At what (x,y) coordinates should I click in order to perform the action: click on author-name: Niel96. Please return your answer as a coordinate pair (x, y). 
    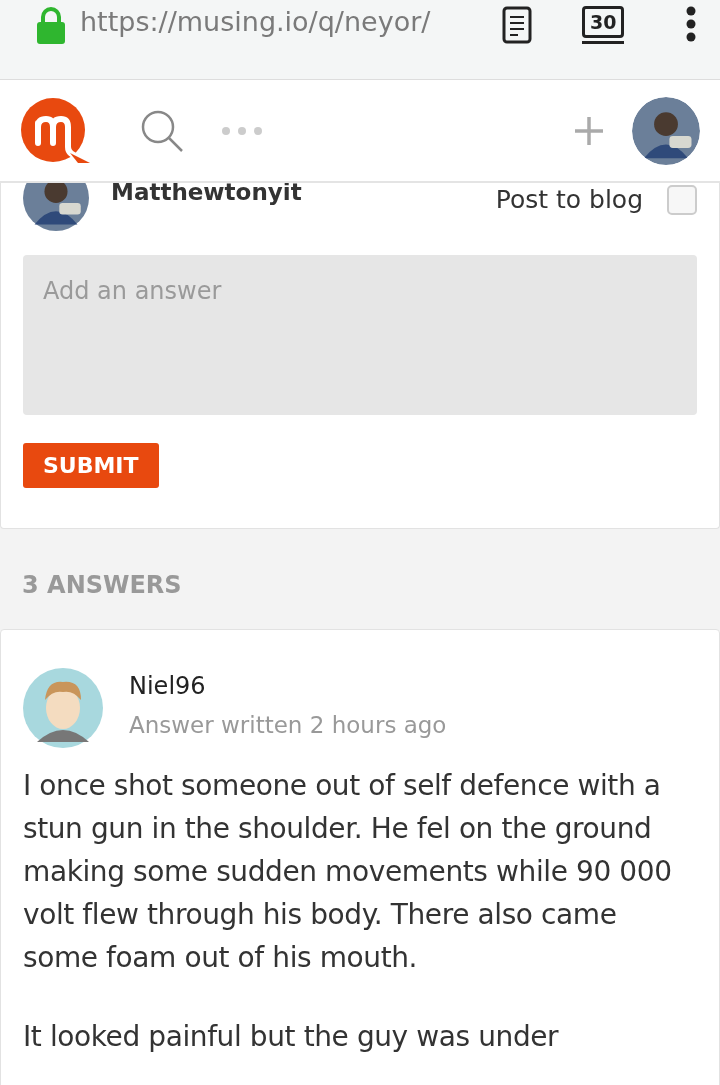
    Looking at the image, I should click on (288, 686).